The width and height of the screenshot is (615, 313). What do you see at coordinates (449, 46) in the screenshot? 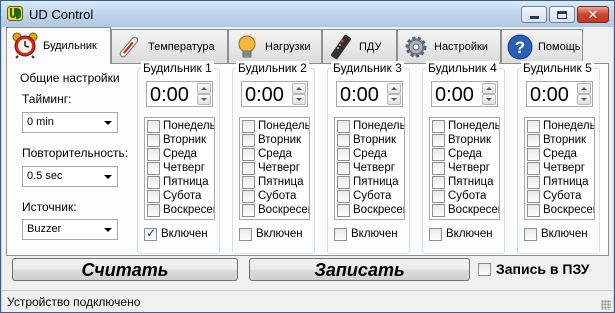
I see `tab-settings: Настройки` at bounding box center [449, 46].